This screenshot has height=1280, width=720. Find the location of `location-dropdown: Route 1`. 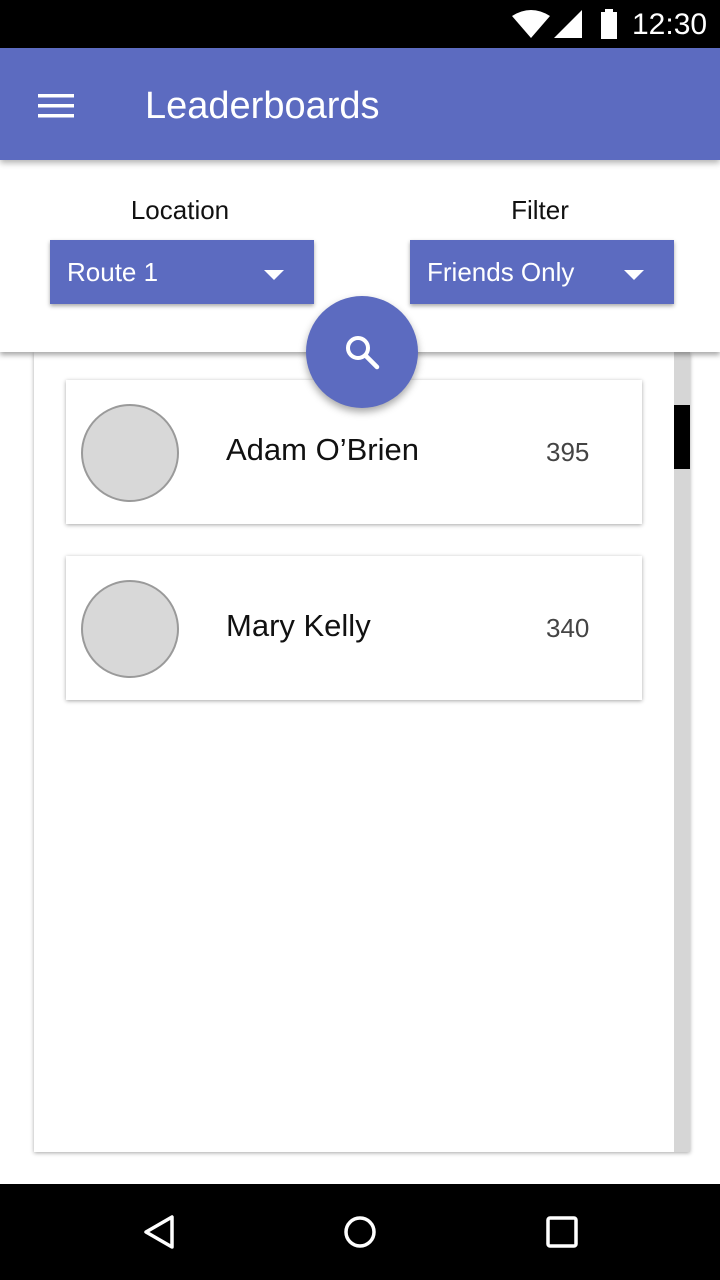

location-dropdown: Route 1 is located at coordinates (182, 272).